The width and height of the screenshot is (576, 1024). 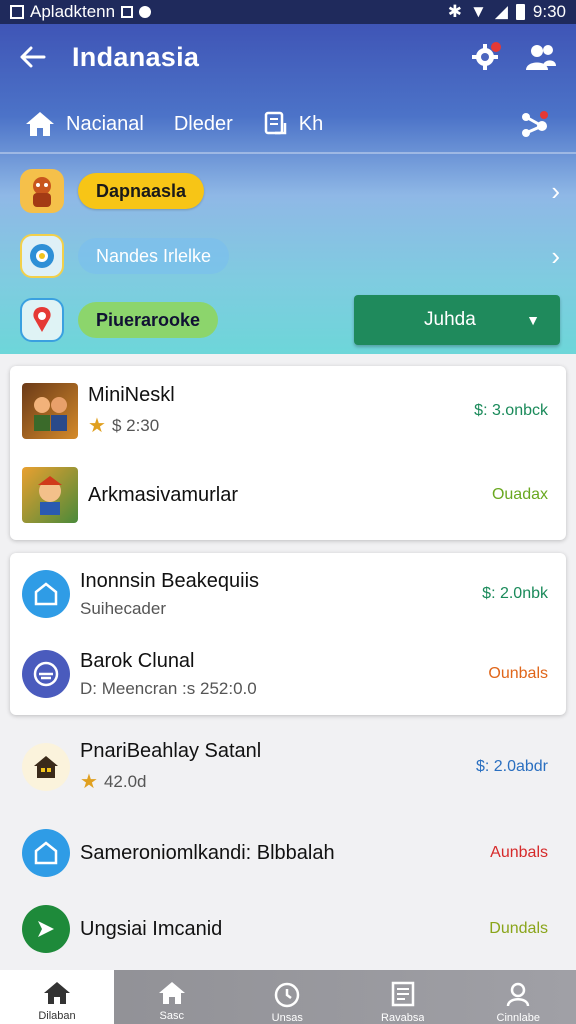 What do you see at coordinates (17, 12) in the screenshot?
I see `notification-icon` at bounding box center [17, 12].